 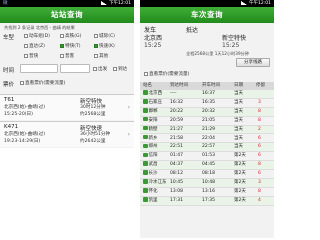 What do you see at coordinates (238, 85) in the screenshot?
I see `col-day: 日期` at bounding box center [238, 85].